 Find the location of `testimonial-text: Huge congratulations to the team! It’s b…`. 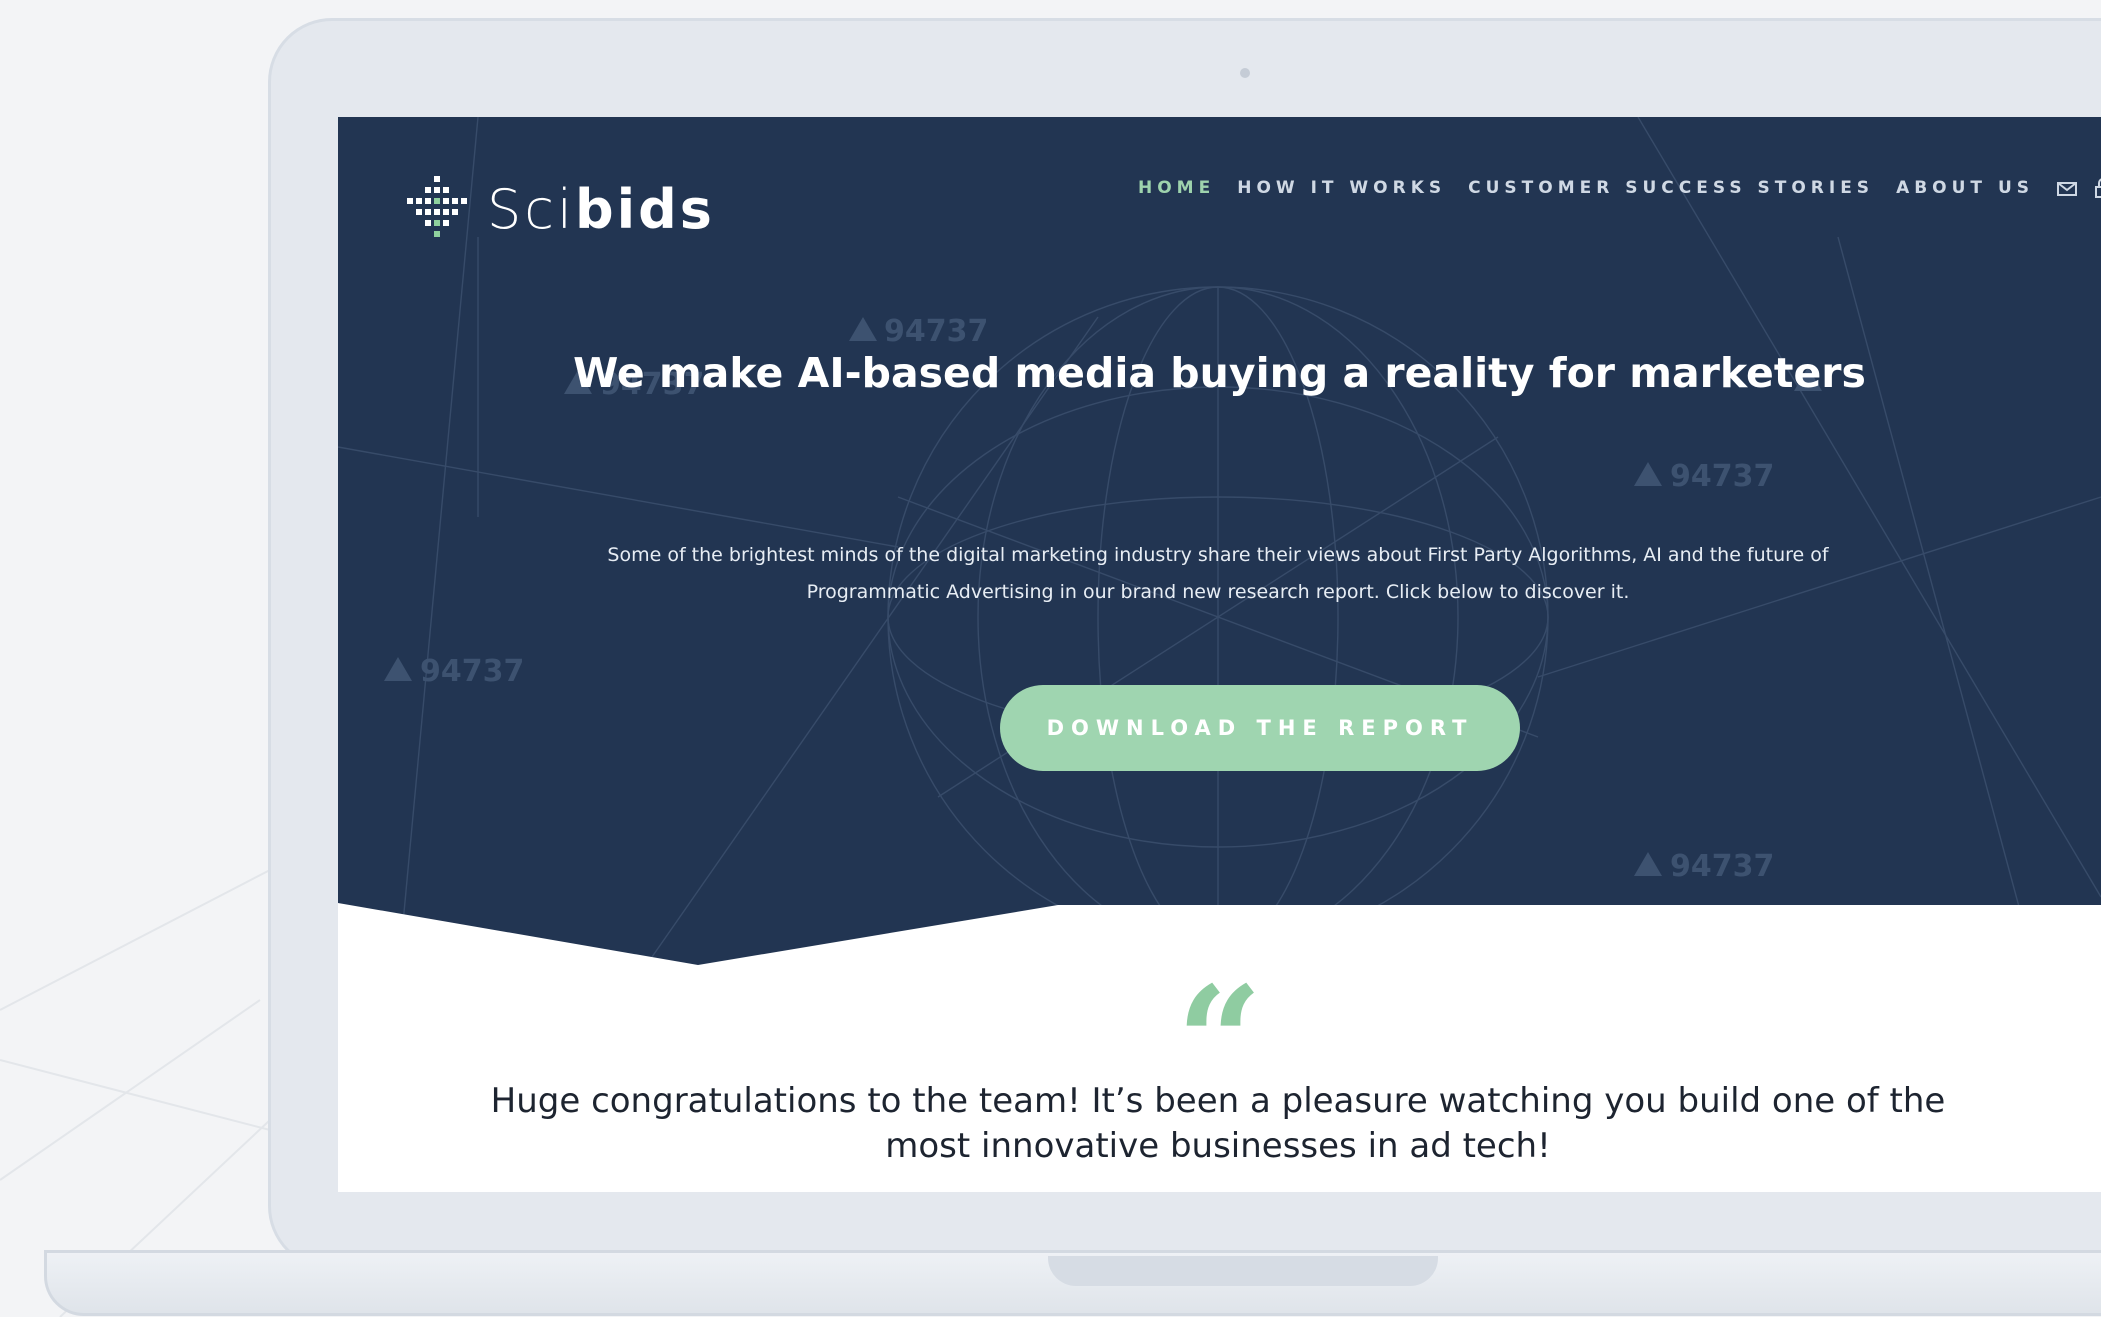

testimonial-text: Huge congratulations to the team! It’s b… is located at coordinates (1218, 1124).